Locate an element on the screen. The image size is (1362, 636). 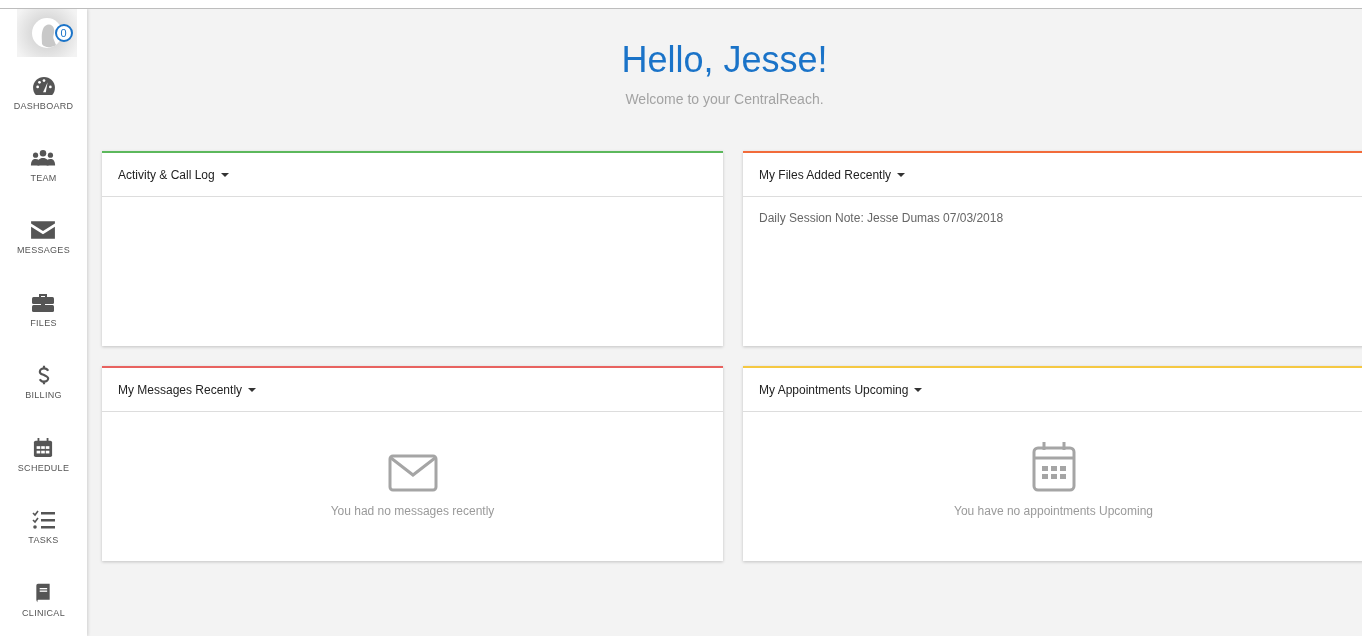
greeting-subtitle: Welcome to your CentralReach. is located at coordinates (724, 99).